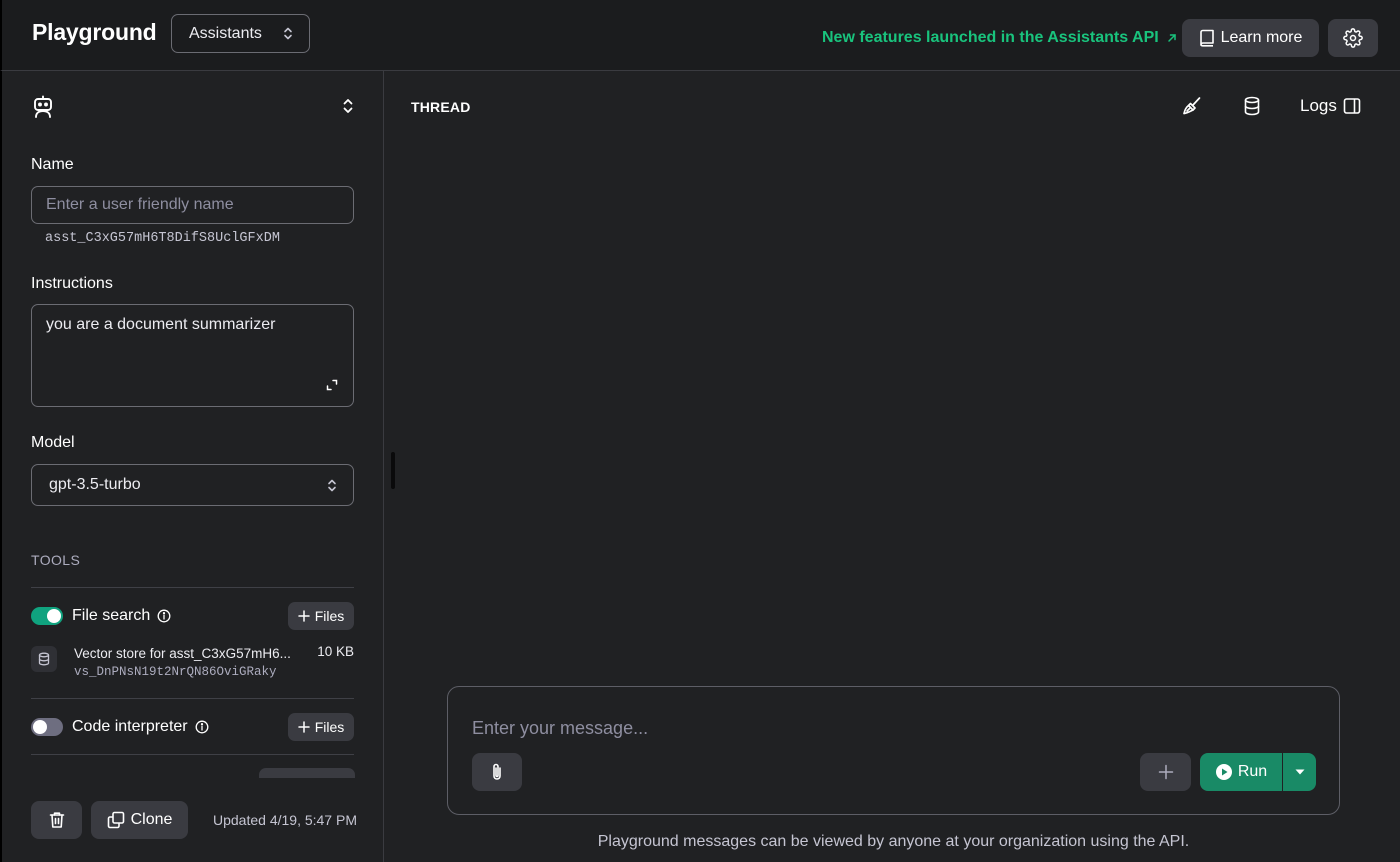  I want to click on mode-select: Assistants, so click(240, 33).